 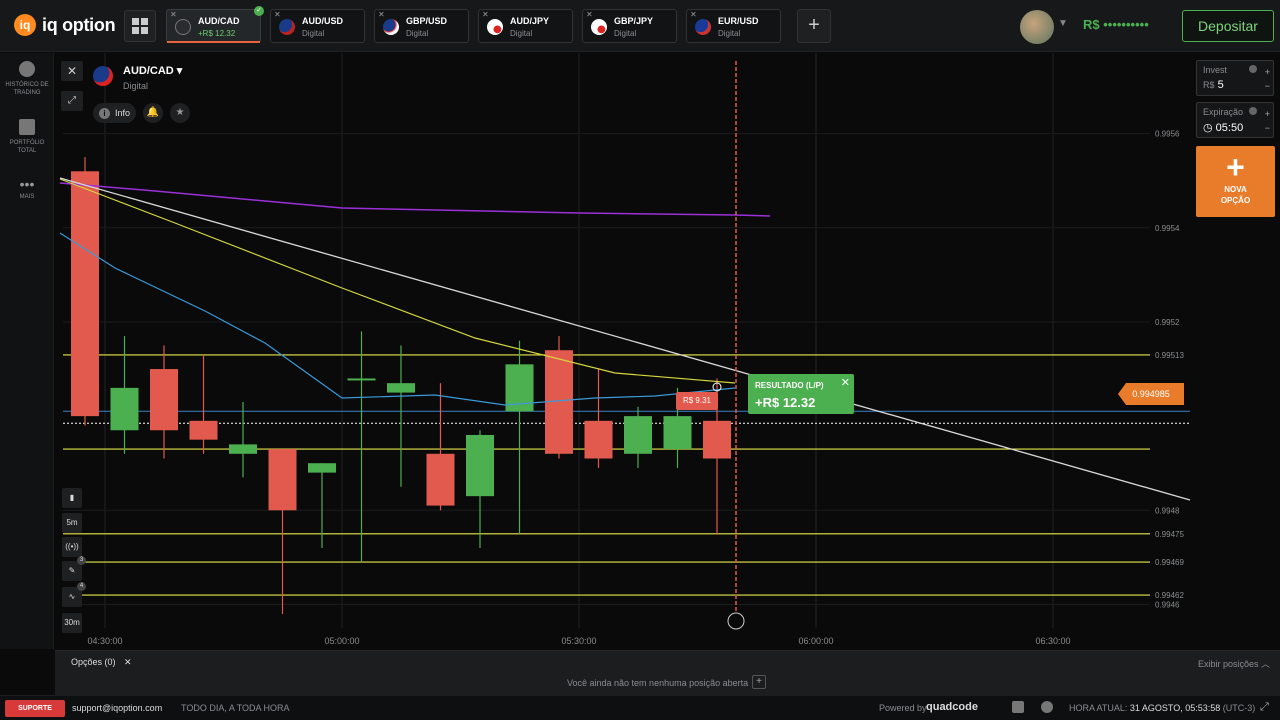 I want to click on logo: iq iq option, so click(x=65, y=25).